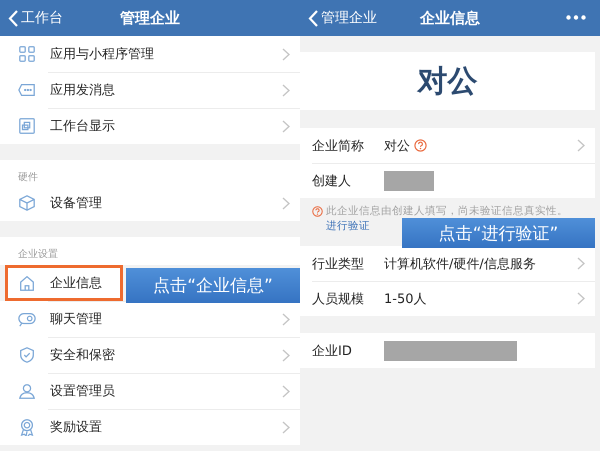  What do you see at coordinates (27, 54) in the screenshot?
I see `grid-icon` at bounding box center [27, 54].